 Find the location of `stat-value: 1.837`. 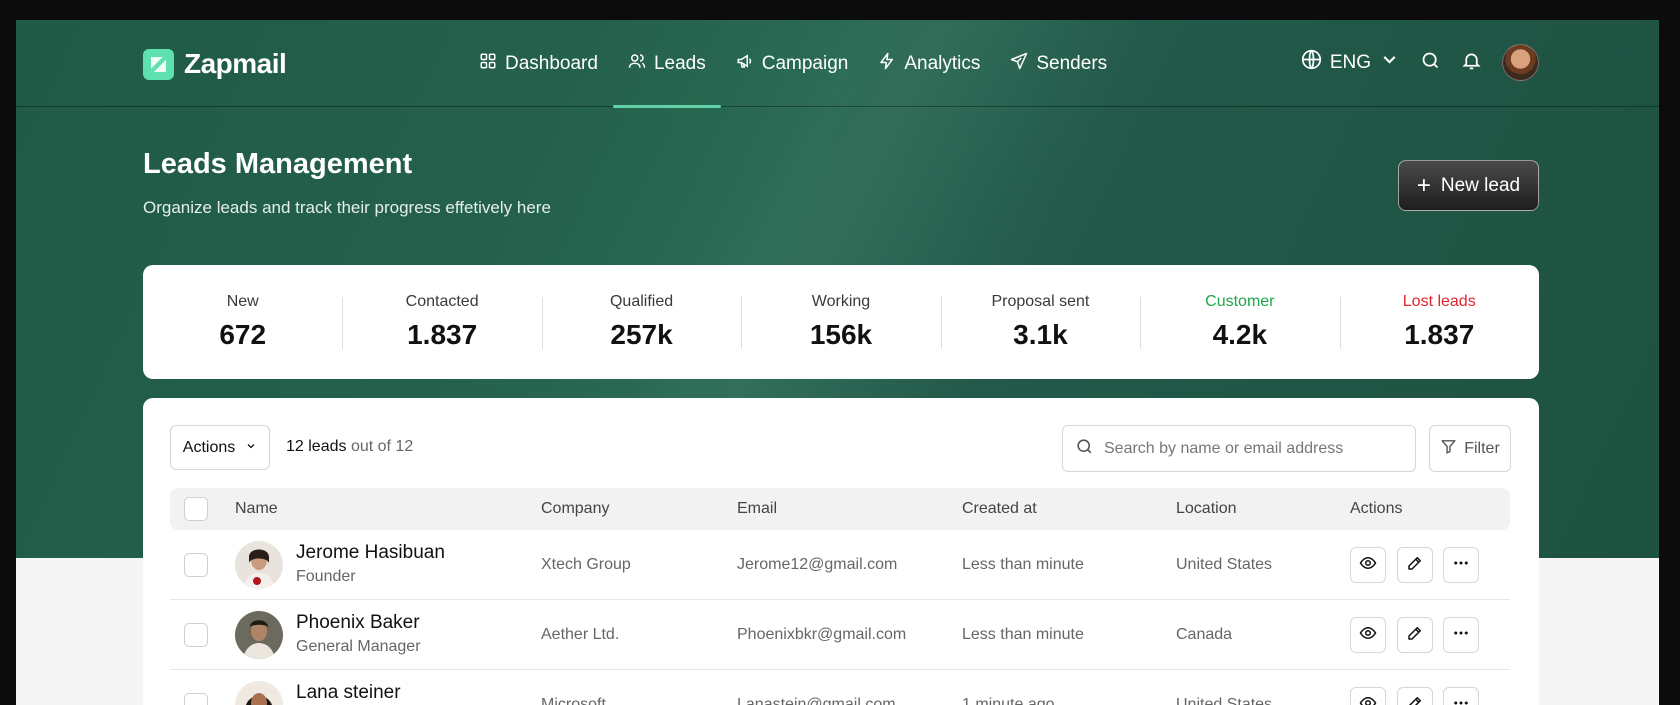

stat-value: 1.837 is located at coordinates (1439, 334).